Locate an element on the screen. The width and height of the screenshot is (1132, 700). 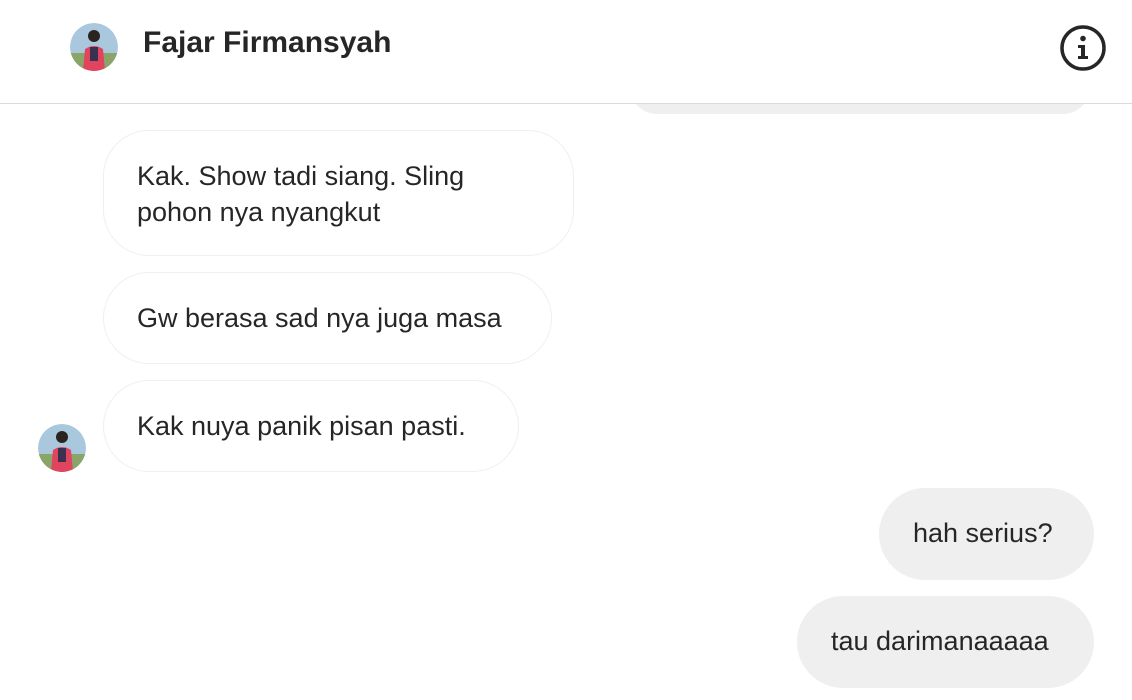
message-bubble-incoming: Gw berasa sad nya juga masa is located at coordinates (327, 318).